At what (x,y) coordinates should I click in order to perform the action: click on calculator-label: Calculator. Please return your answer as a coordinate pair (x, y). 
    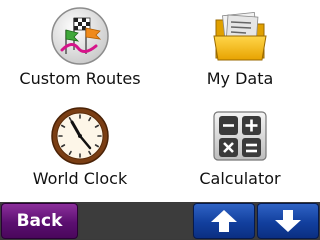
    Looking at the image, I should click on (240, 178).